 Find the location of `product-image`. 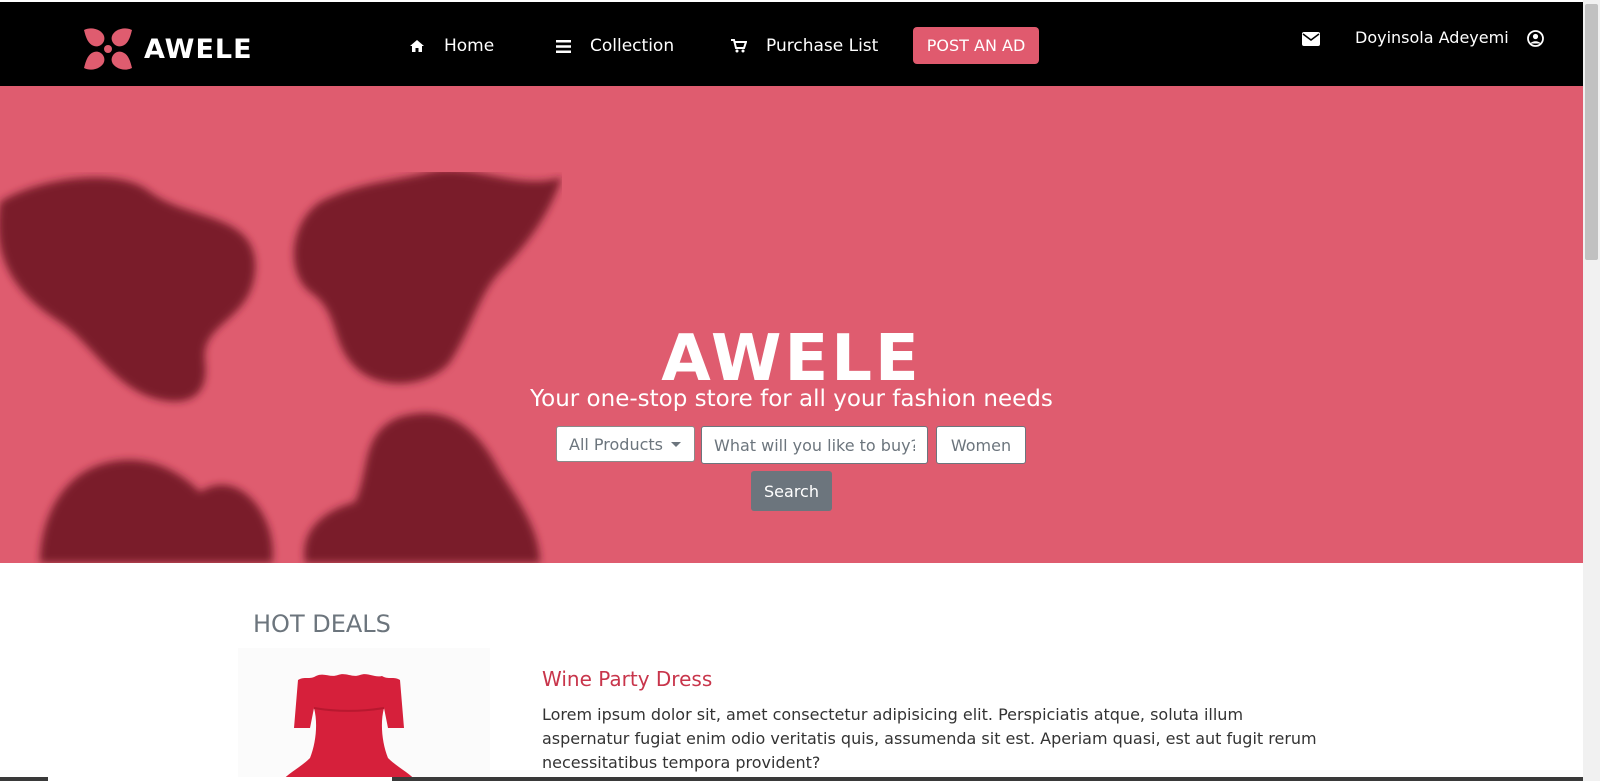

product-image is located at coordinates (364, 714).